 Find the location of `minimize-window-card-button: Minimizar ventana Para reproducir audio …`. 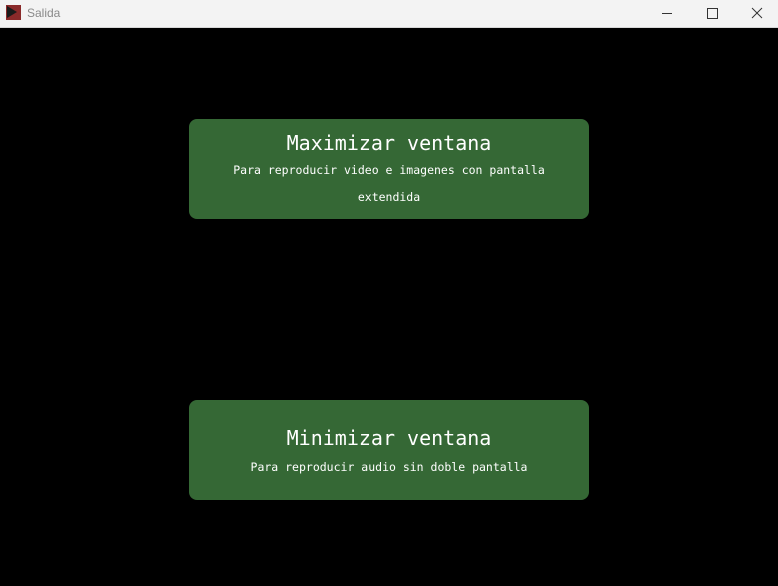

minimize-window-card-button: Minimizar ventana Para reproducir audio … is located at coordinates (389, 450).